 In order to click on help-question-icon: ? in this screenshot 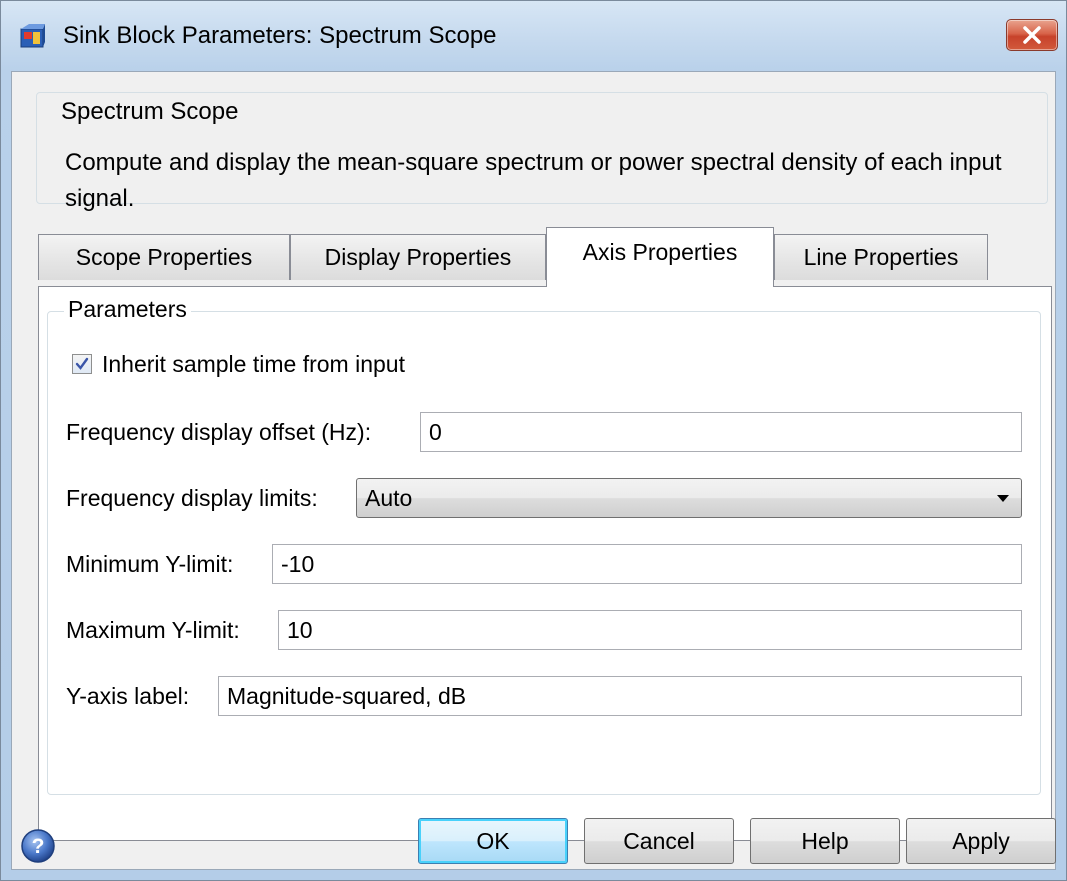, I will do `click(38, 846)`.